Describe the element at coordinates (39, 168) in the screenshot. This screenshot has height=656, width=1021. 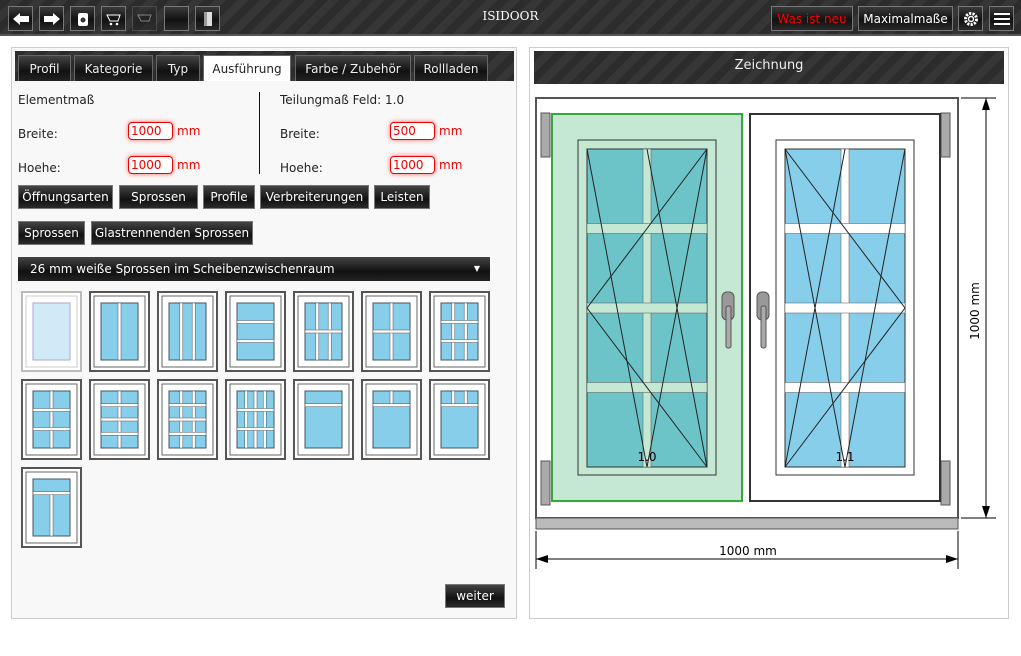
I see `element-height-label: Hoehe:` at that location.